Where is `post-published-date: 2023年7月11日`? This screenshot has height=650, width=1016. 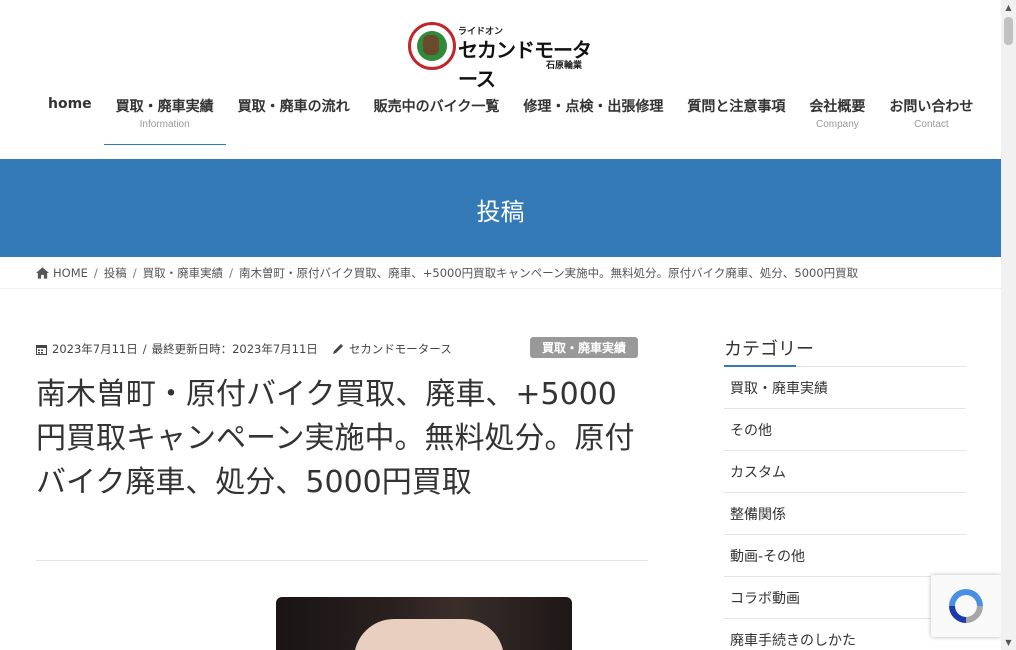
post-published-date: 2023年7月11日 is located at coordinates (95, 349).